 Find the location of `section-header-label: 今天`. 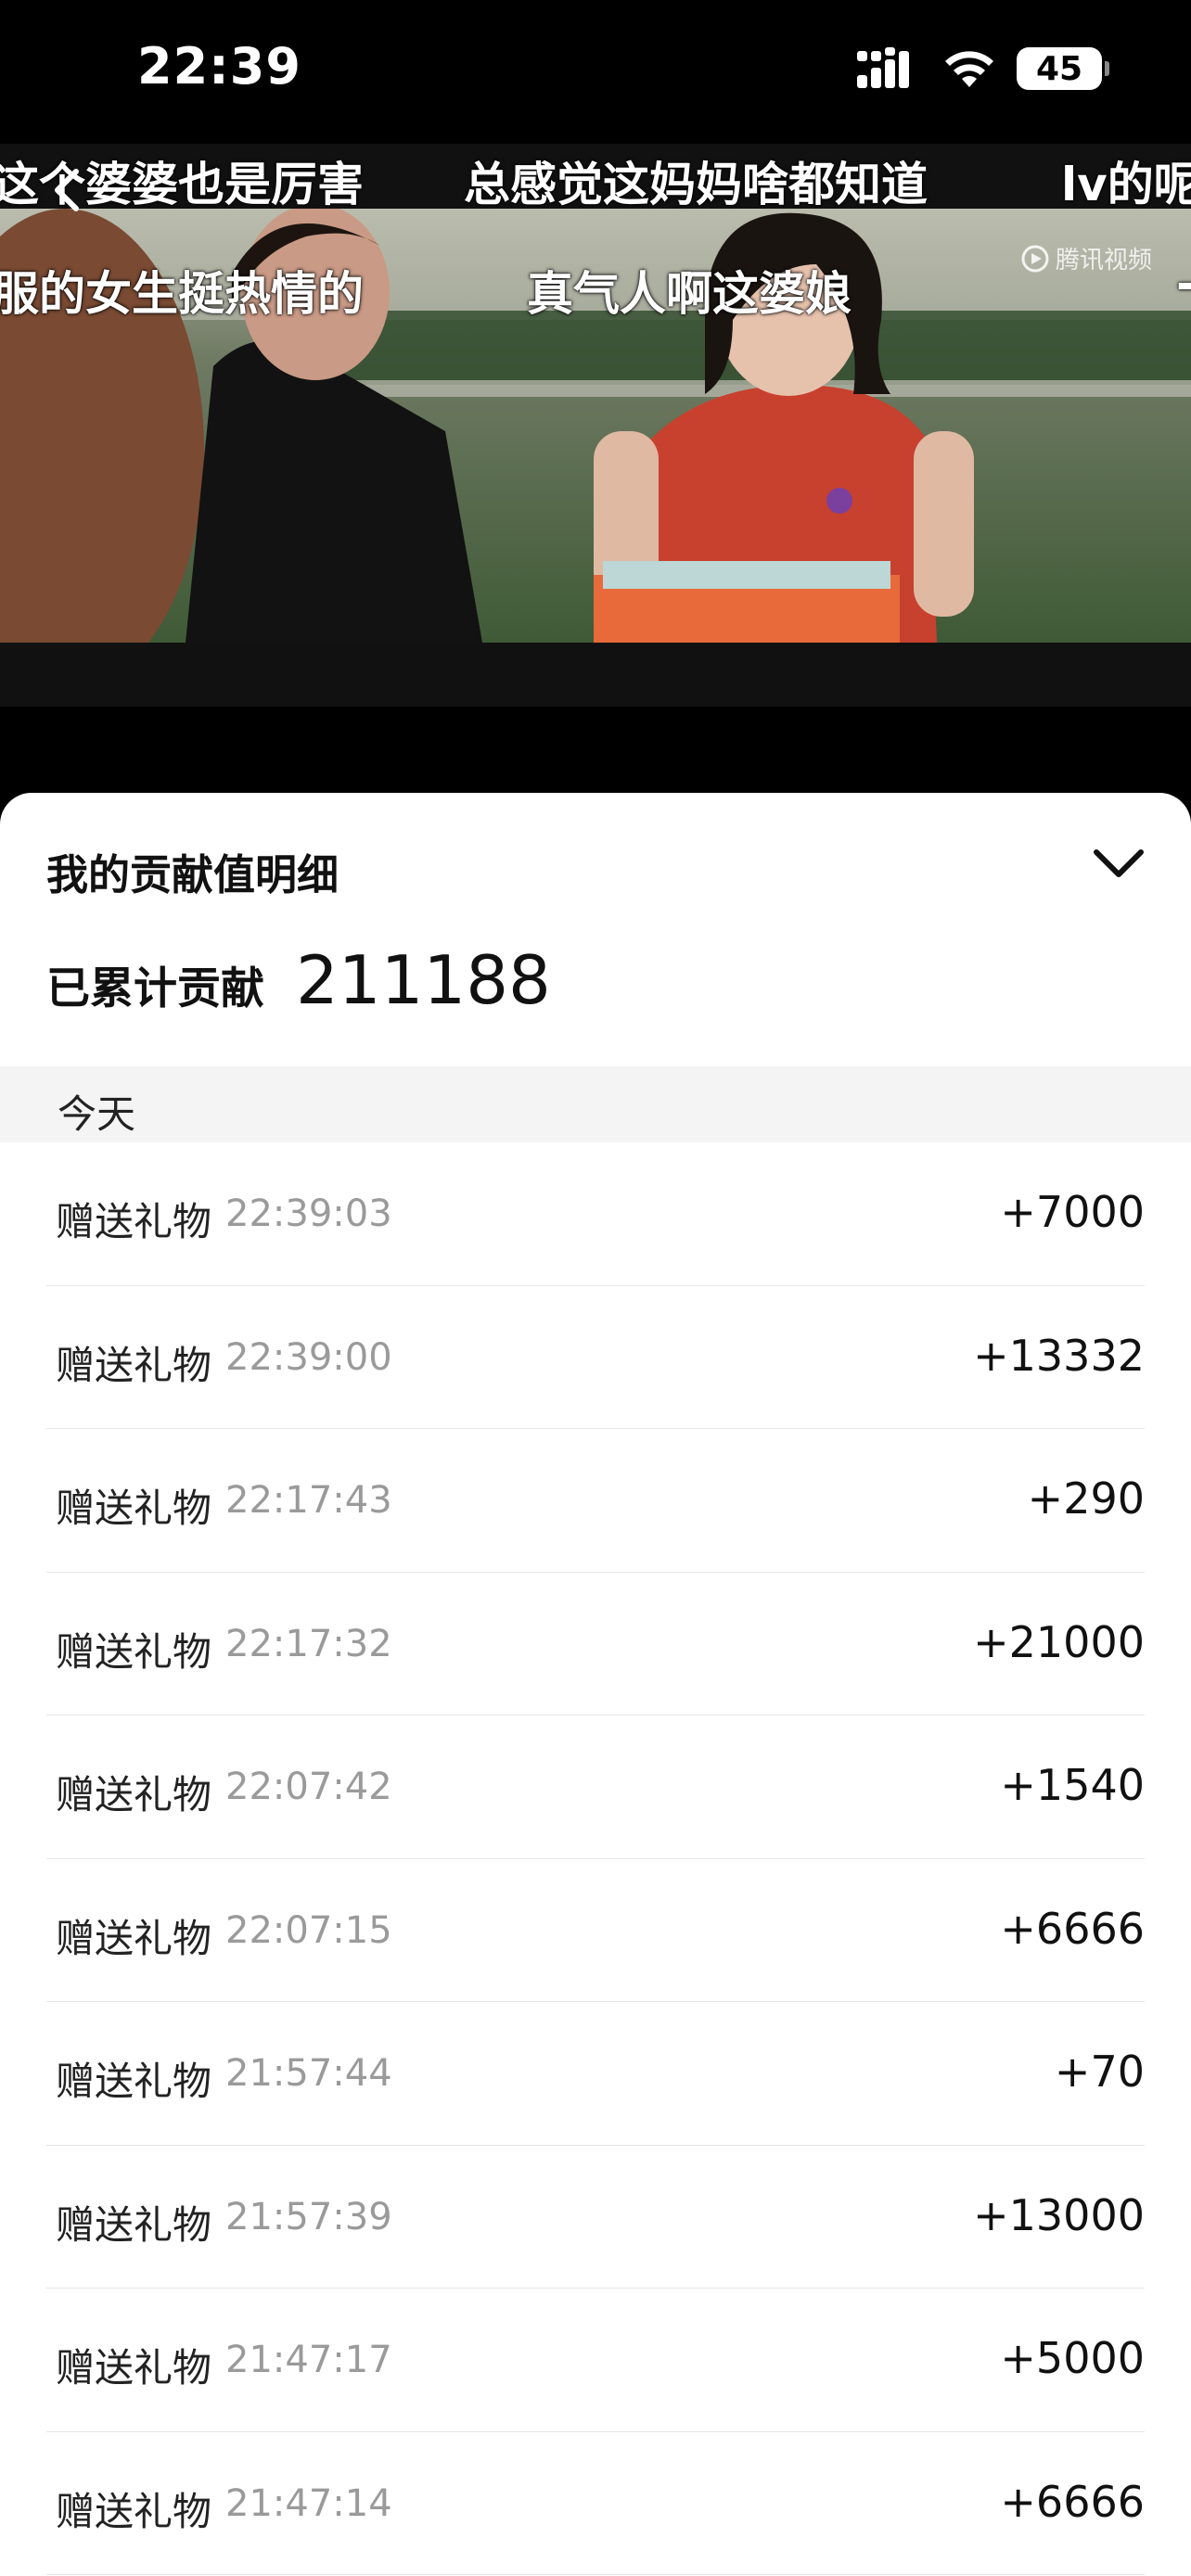

section-header-label: 今天 is located at coordinates (97, 1114).